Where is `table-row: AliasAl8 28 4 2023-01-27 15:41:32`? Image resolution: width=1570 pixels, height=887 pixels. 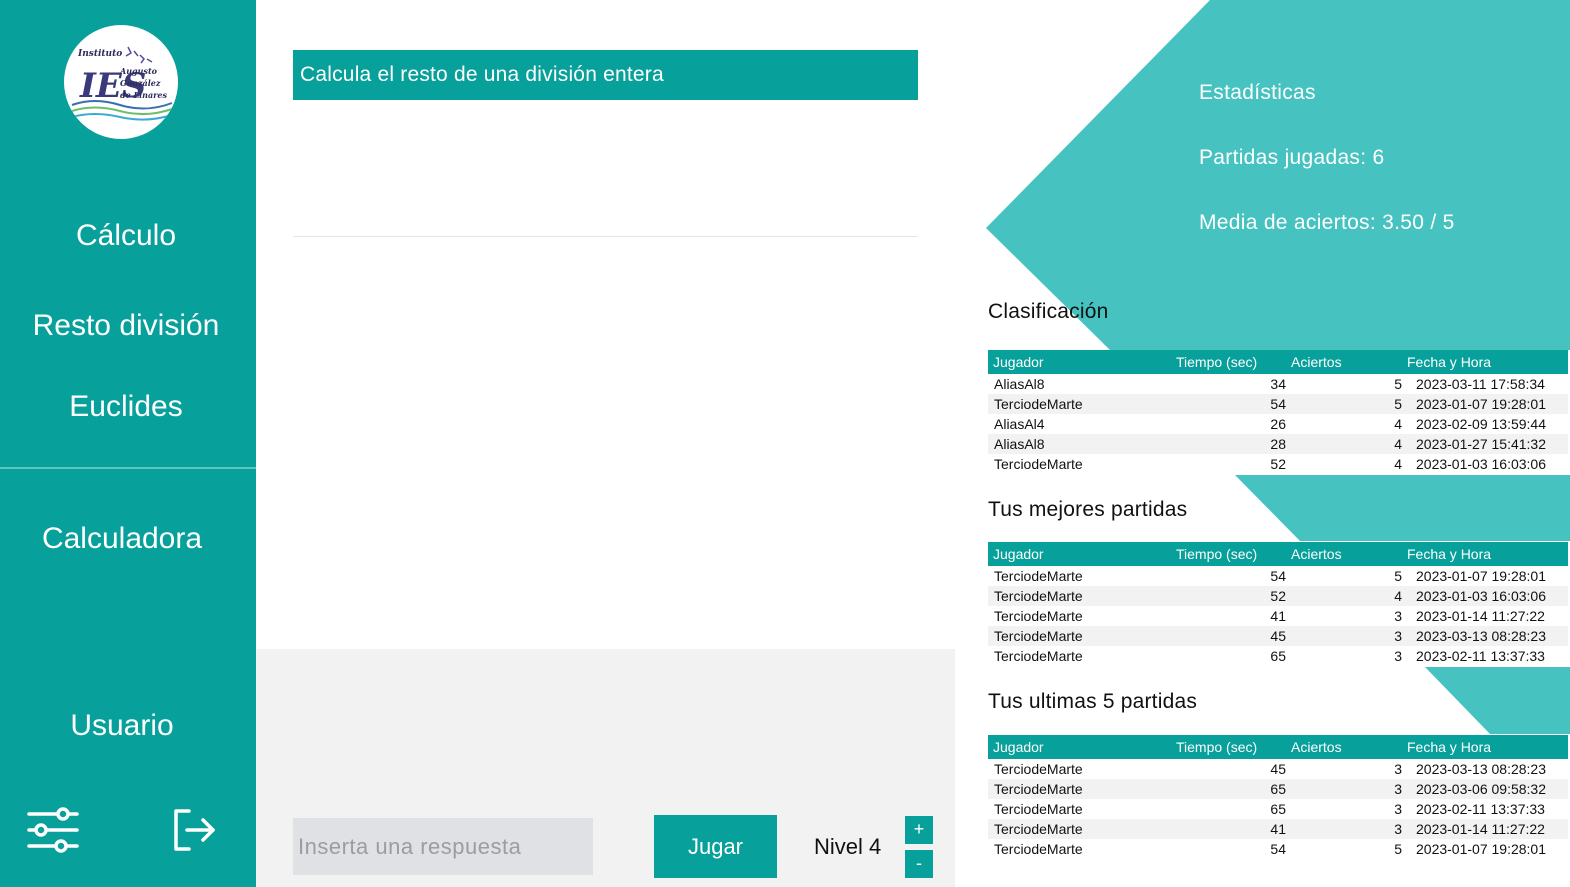 table-row: AliasAl8 28 4 2023-01-27 15:41:32 is located at coordinates (1278, 444).